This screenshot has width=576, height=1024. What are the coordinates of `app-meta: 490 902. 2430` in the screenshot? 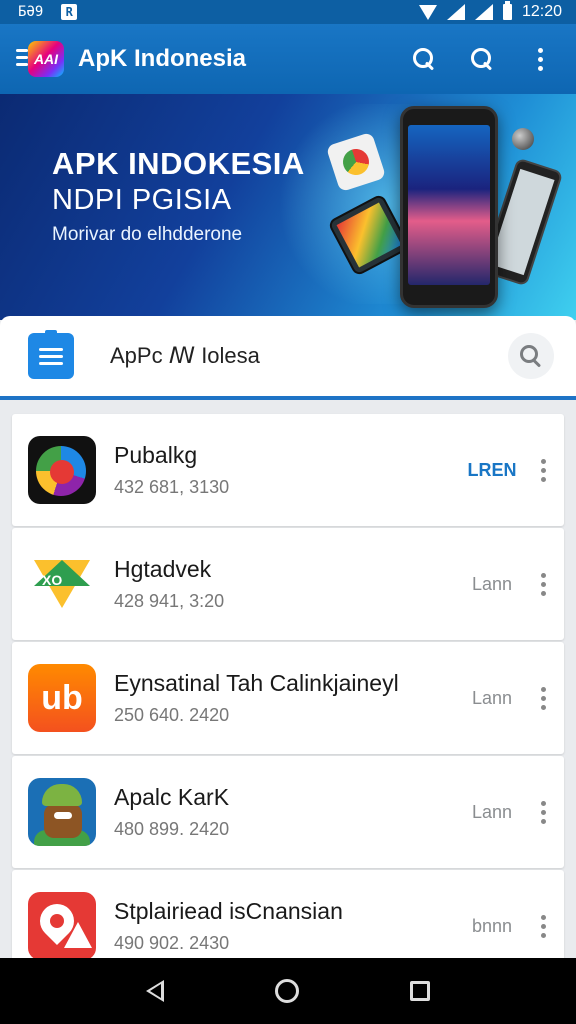 It's located at (172, 943).